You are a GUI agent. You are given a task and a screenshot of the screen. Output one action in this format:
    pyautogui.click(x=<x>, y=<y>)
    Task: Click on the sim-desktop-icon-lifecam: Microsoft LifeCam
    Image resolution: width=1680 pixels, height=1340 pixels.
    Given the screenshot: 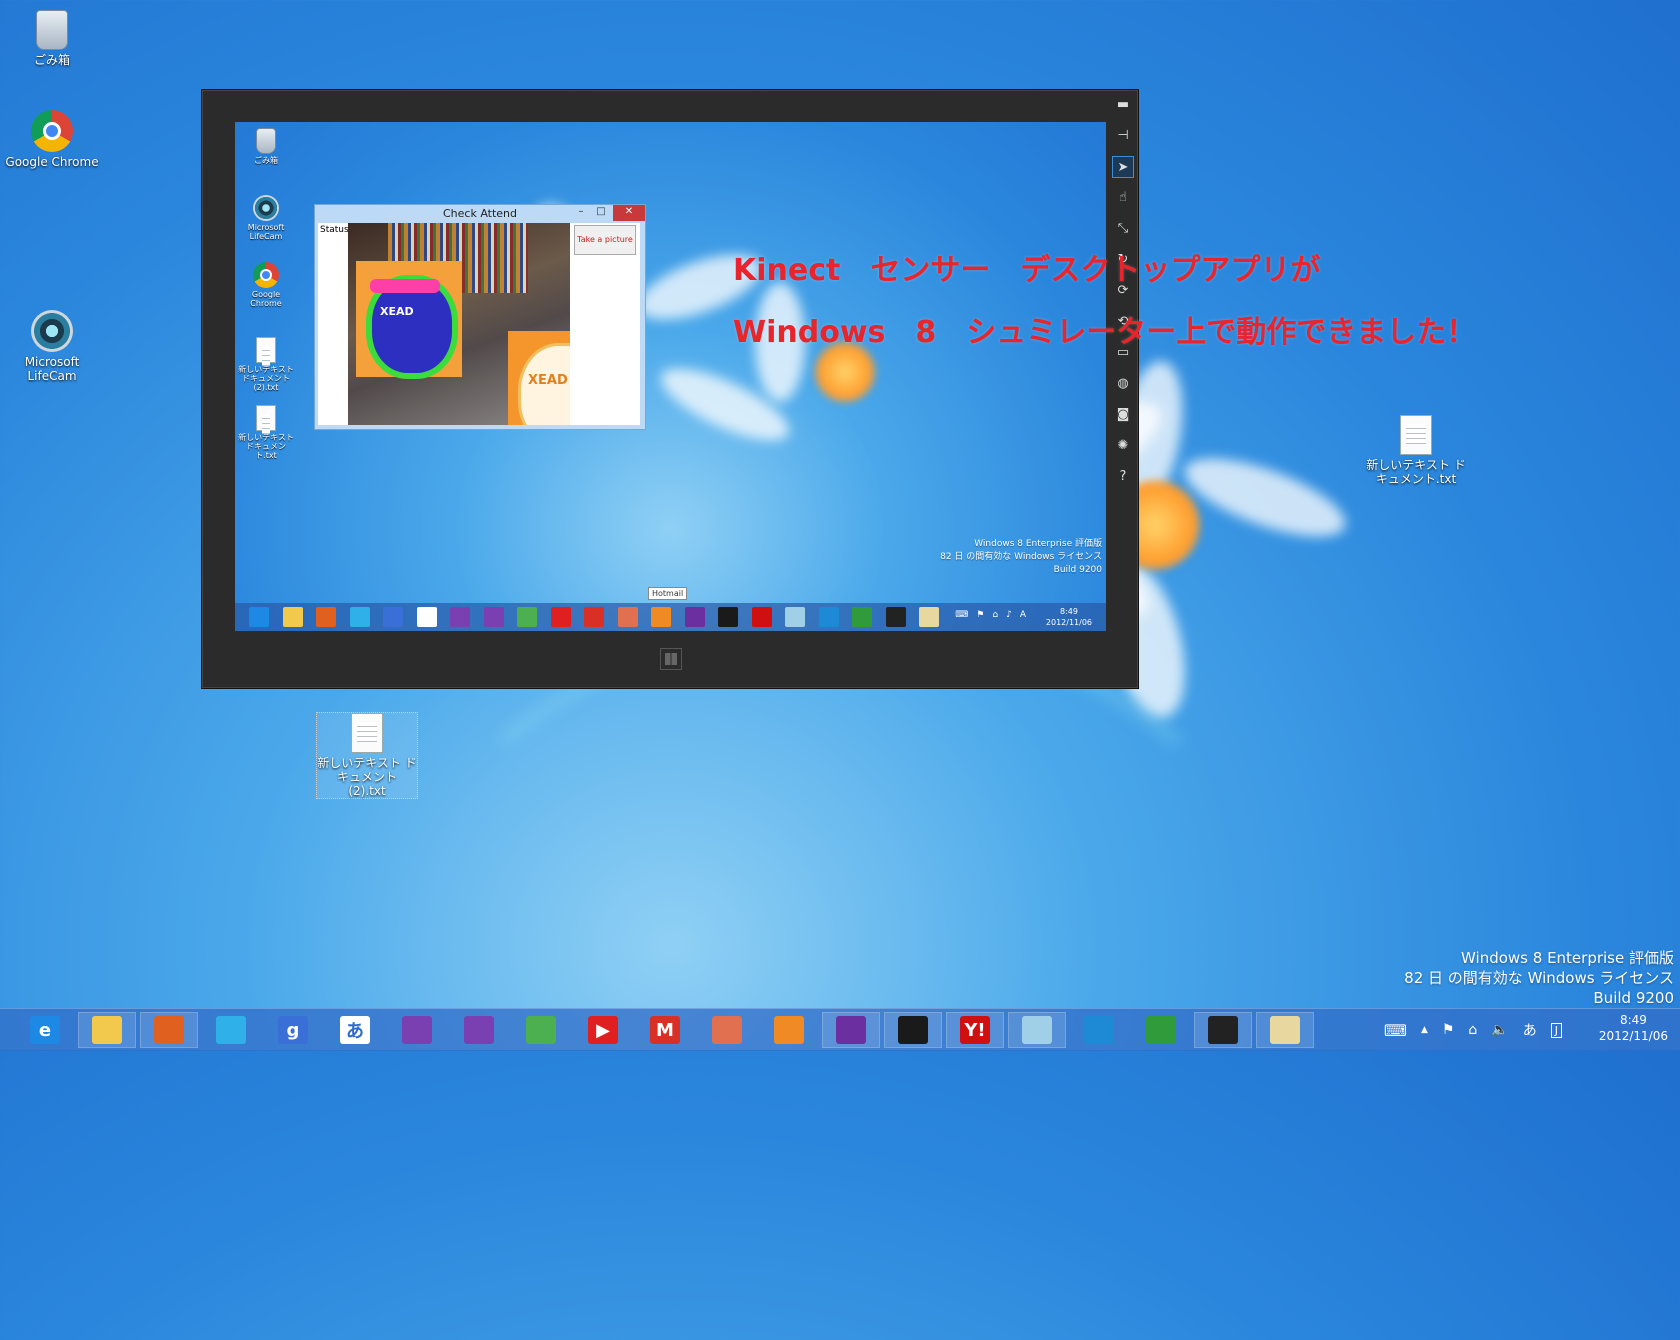 What is the action you would take?
    pyautogui.click(x=266, y=218)
    